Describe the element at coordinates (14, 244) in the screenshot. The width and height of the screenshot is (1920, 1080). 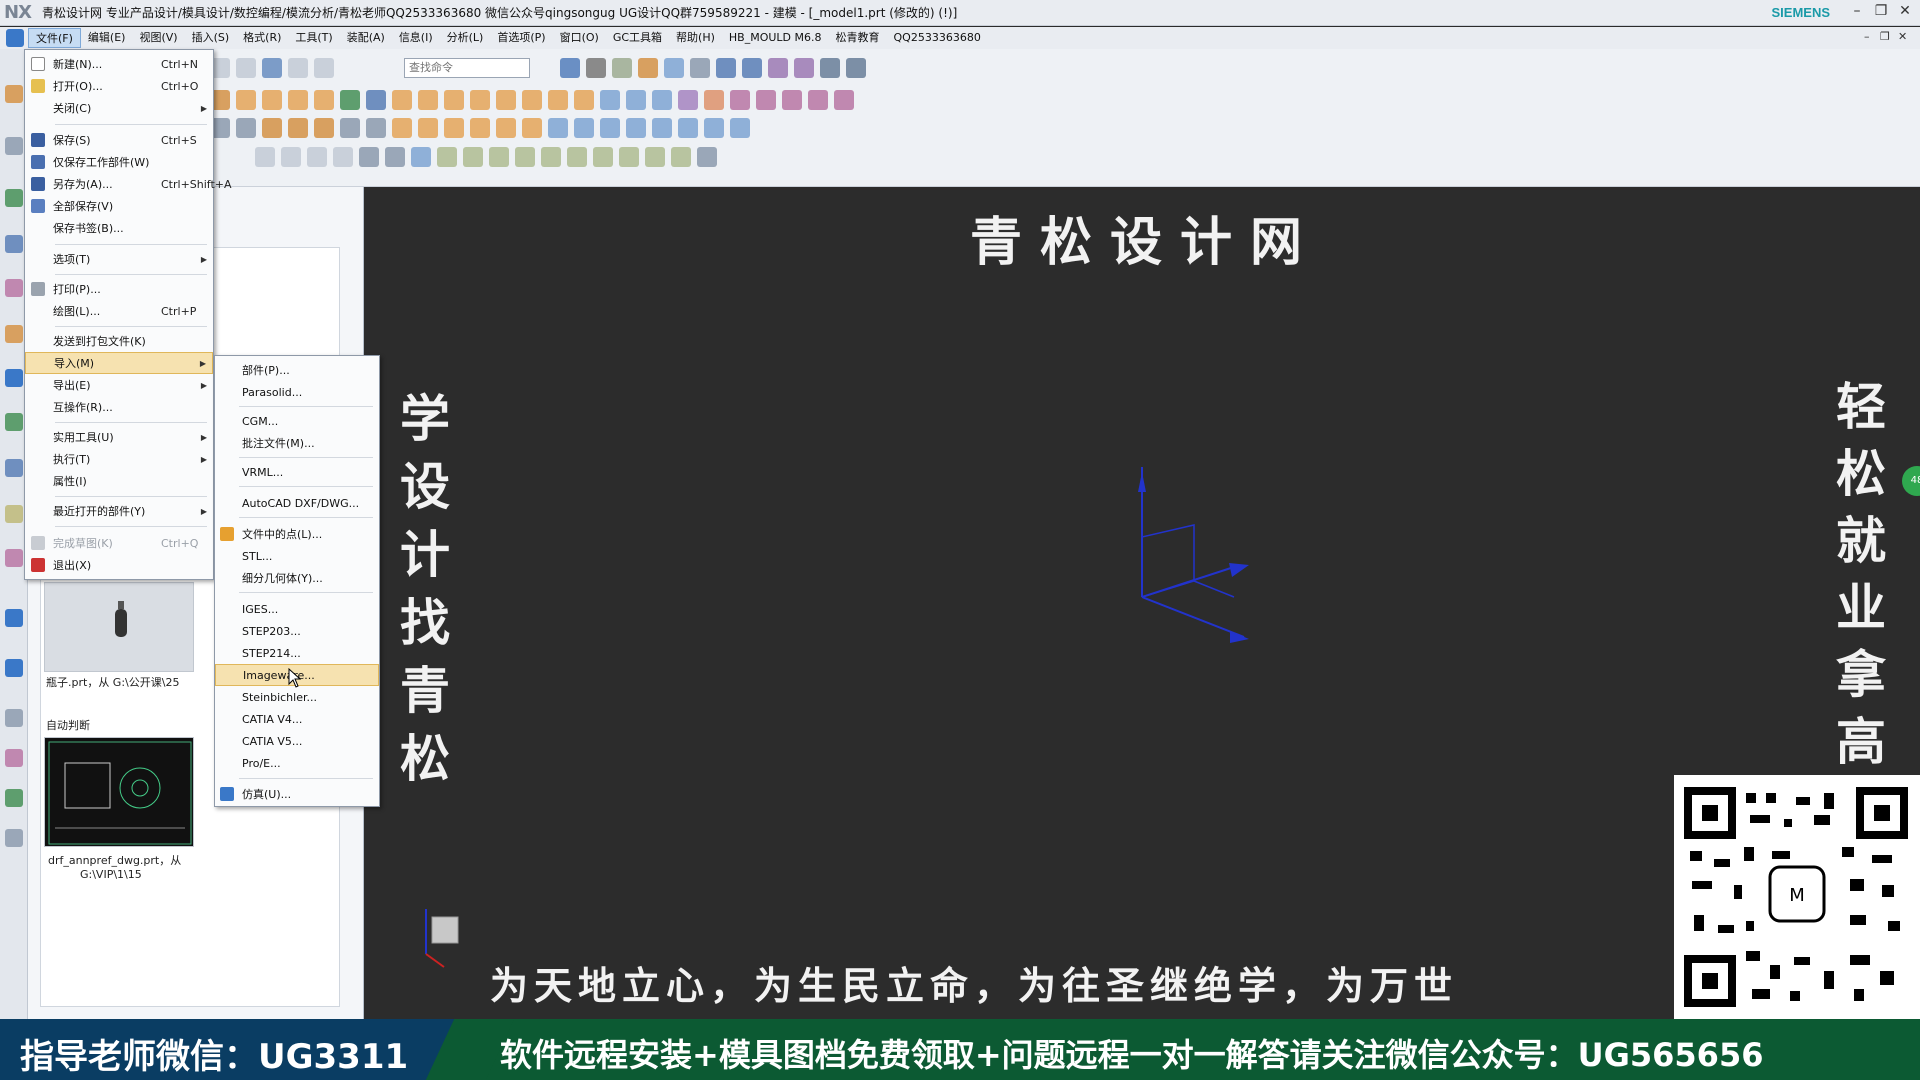
I see `reuse-library-icon` at that location.